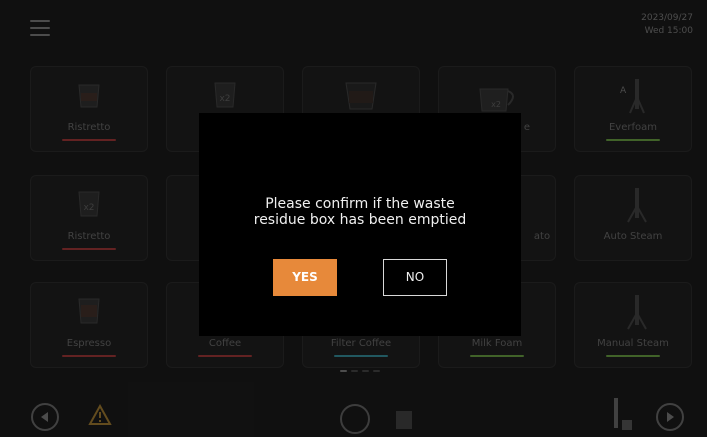 The image size is (707, 437). What do you see at coordinates (360, 204) in the screenshot?
I see `dialog-message-line1: Please confirm if the waste` at bounding box center [360, 204].